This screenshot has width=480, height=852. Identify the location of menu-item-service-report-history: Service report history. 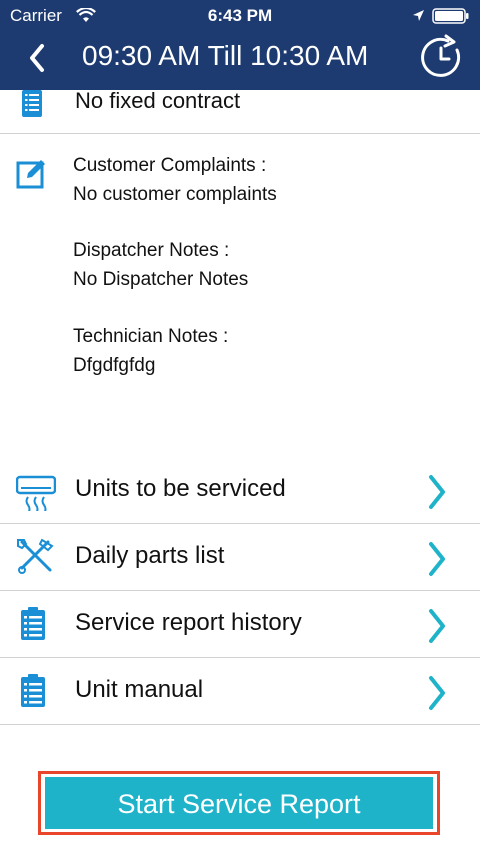
(240, 624).